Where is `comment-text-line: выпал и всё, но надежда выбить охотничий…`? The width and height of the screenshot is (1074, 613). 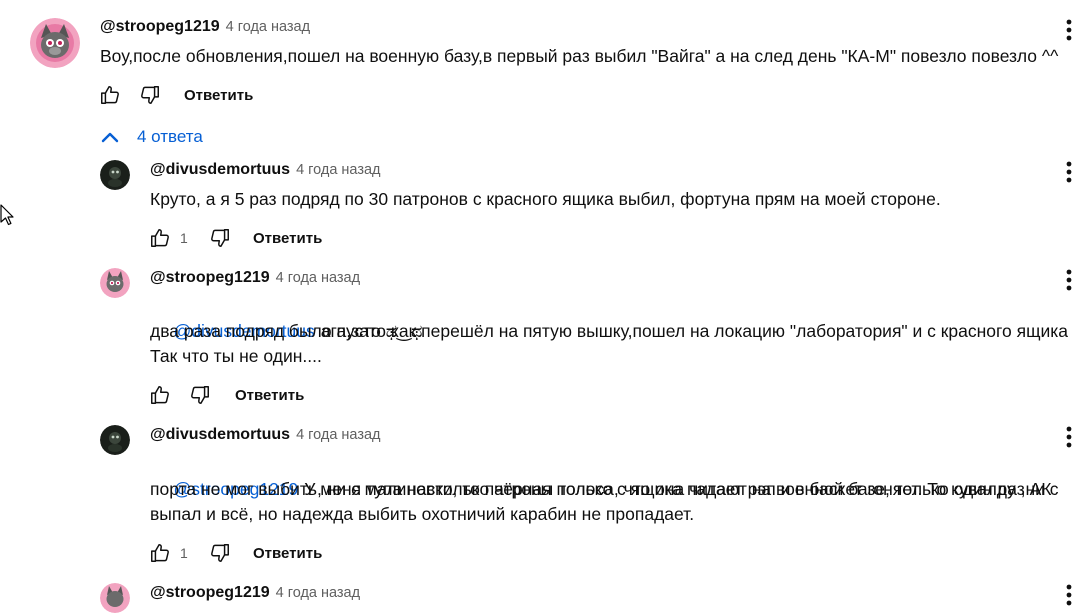 comment-text-line: выпал и всё, но надежда выбить охотничий… is located at coordinates (422, 514).